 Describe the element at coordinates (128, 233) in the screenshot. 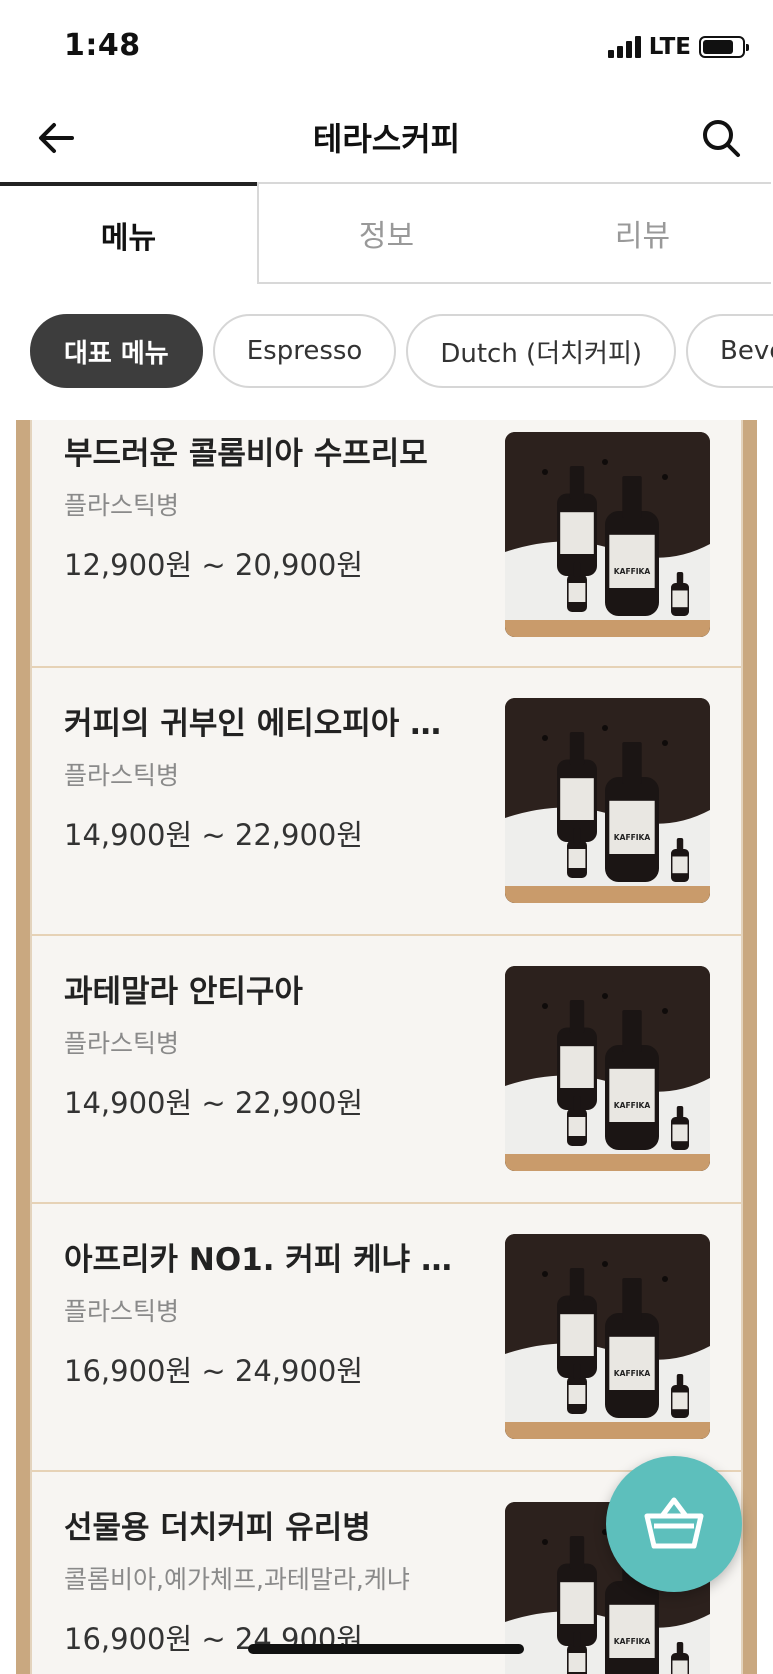

I see `tab-menu: 메뉴` at that location.